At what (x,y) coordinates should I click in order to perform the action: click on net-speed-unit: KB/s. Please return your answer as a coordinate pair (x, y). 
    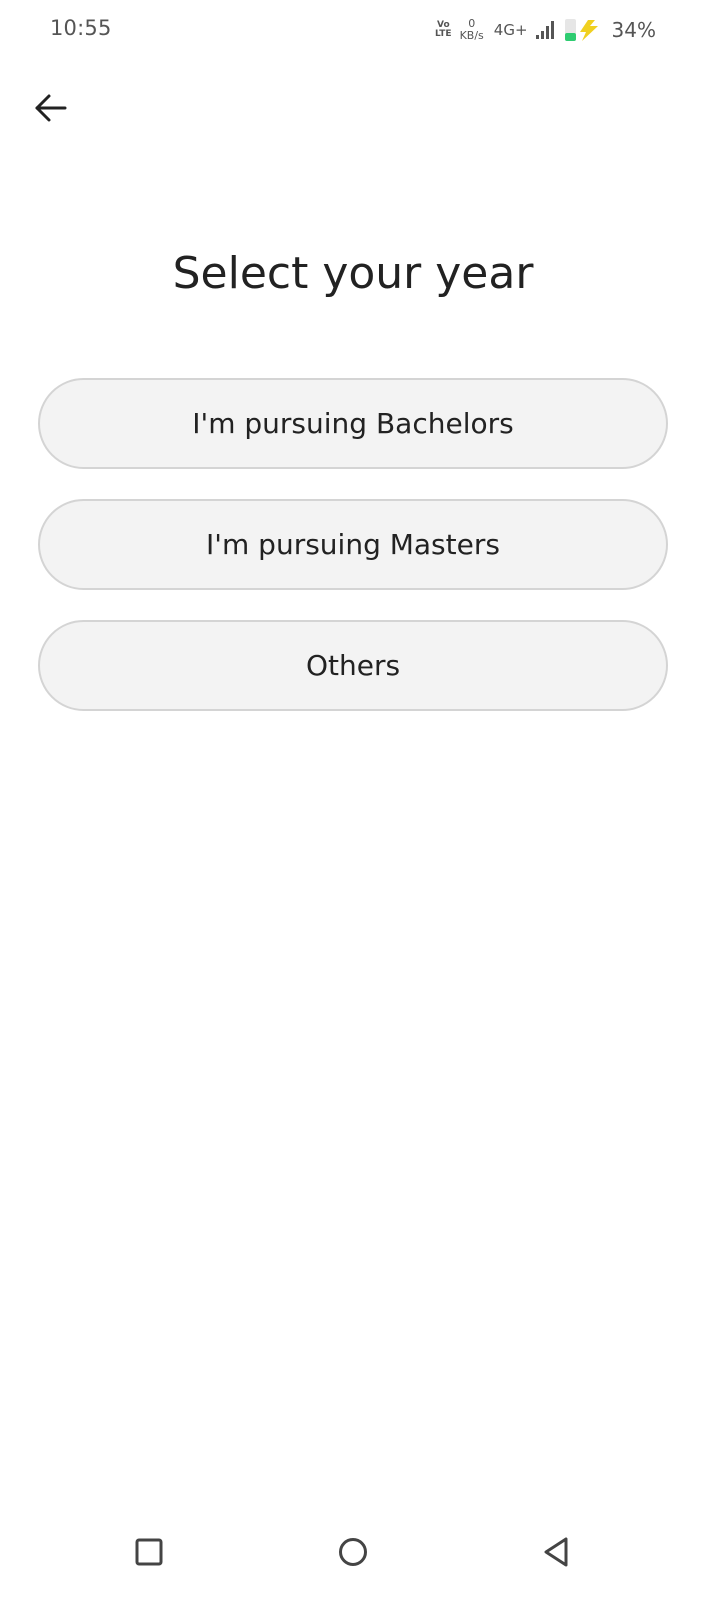
    Looking at the image, I should click on (471, 35).